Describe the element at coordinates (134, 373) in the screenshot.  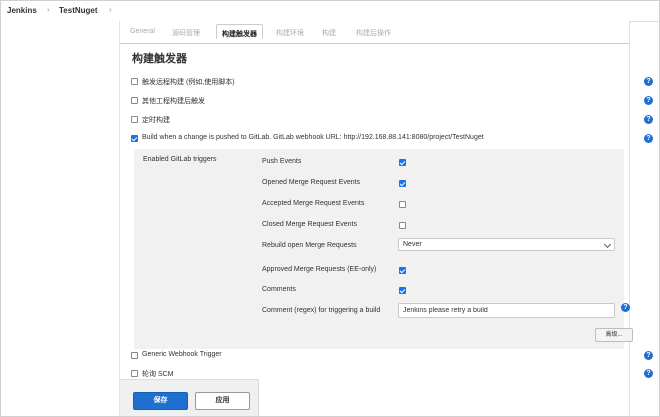
I see `poll-scm-checkbox` at that location.